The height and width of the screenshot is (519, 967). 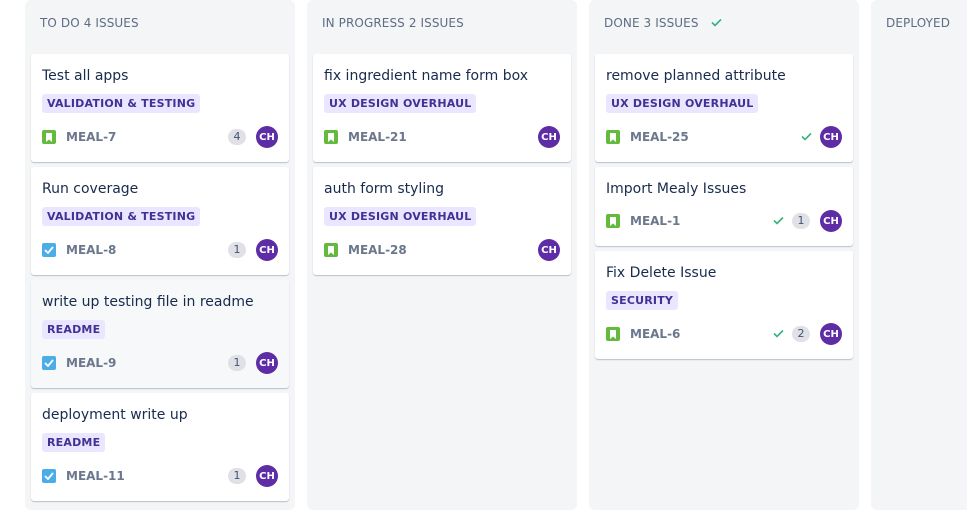 I want to click on issue-key: MEAL-9, so click(x=91, y=363).